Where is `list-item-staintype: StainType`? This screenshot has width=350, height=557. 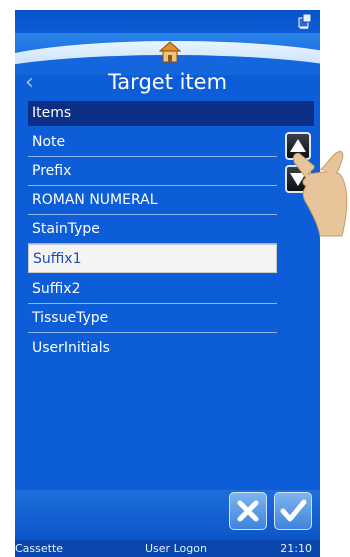 list-item-staintype: StainType is located at coordinates (152, 229).